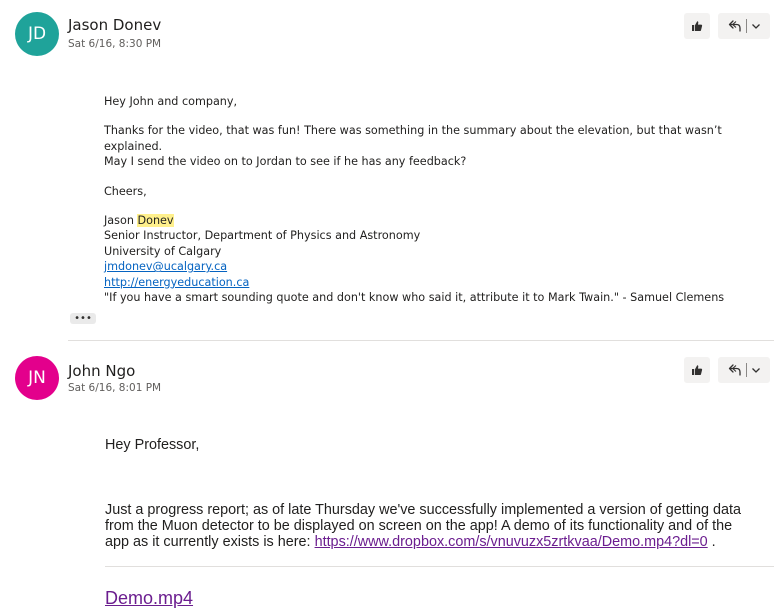  What do you see at coordinates (171, 101) in the screenshot?
I see `greeting: Hey John and company,` at bounding box center [171, 101].